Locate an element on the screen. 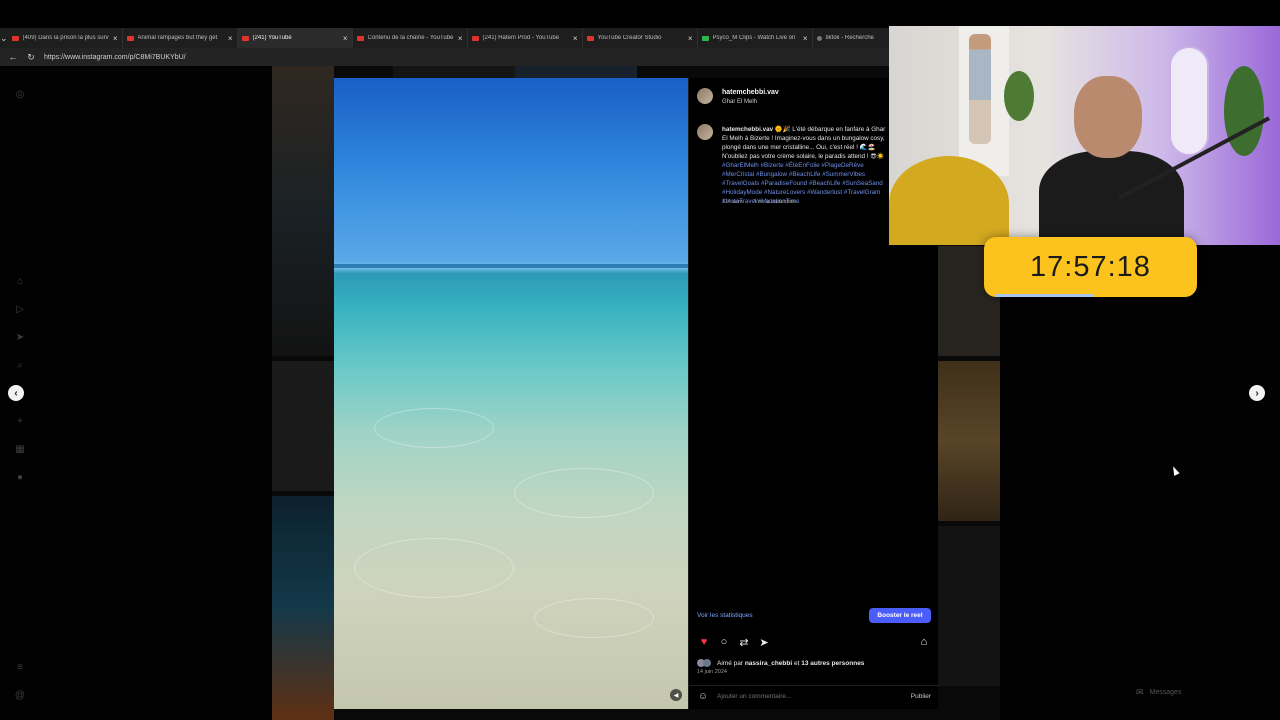 The width and height of the screenshot is (1280, 720). browser-tab: Animal rampages but they get × is located at coordinates (180, 38).